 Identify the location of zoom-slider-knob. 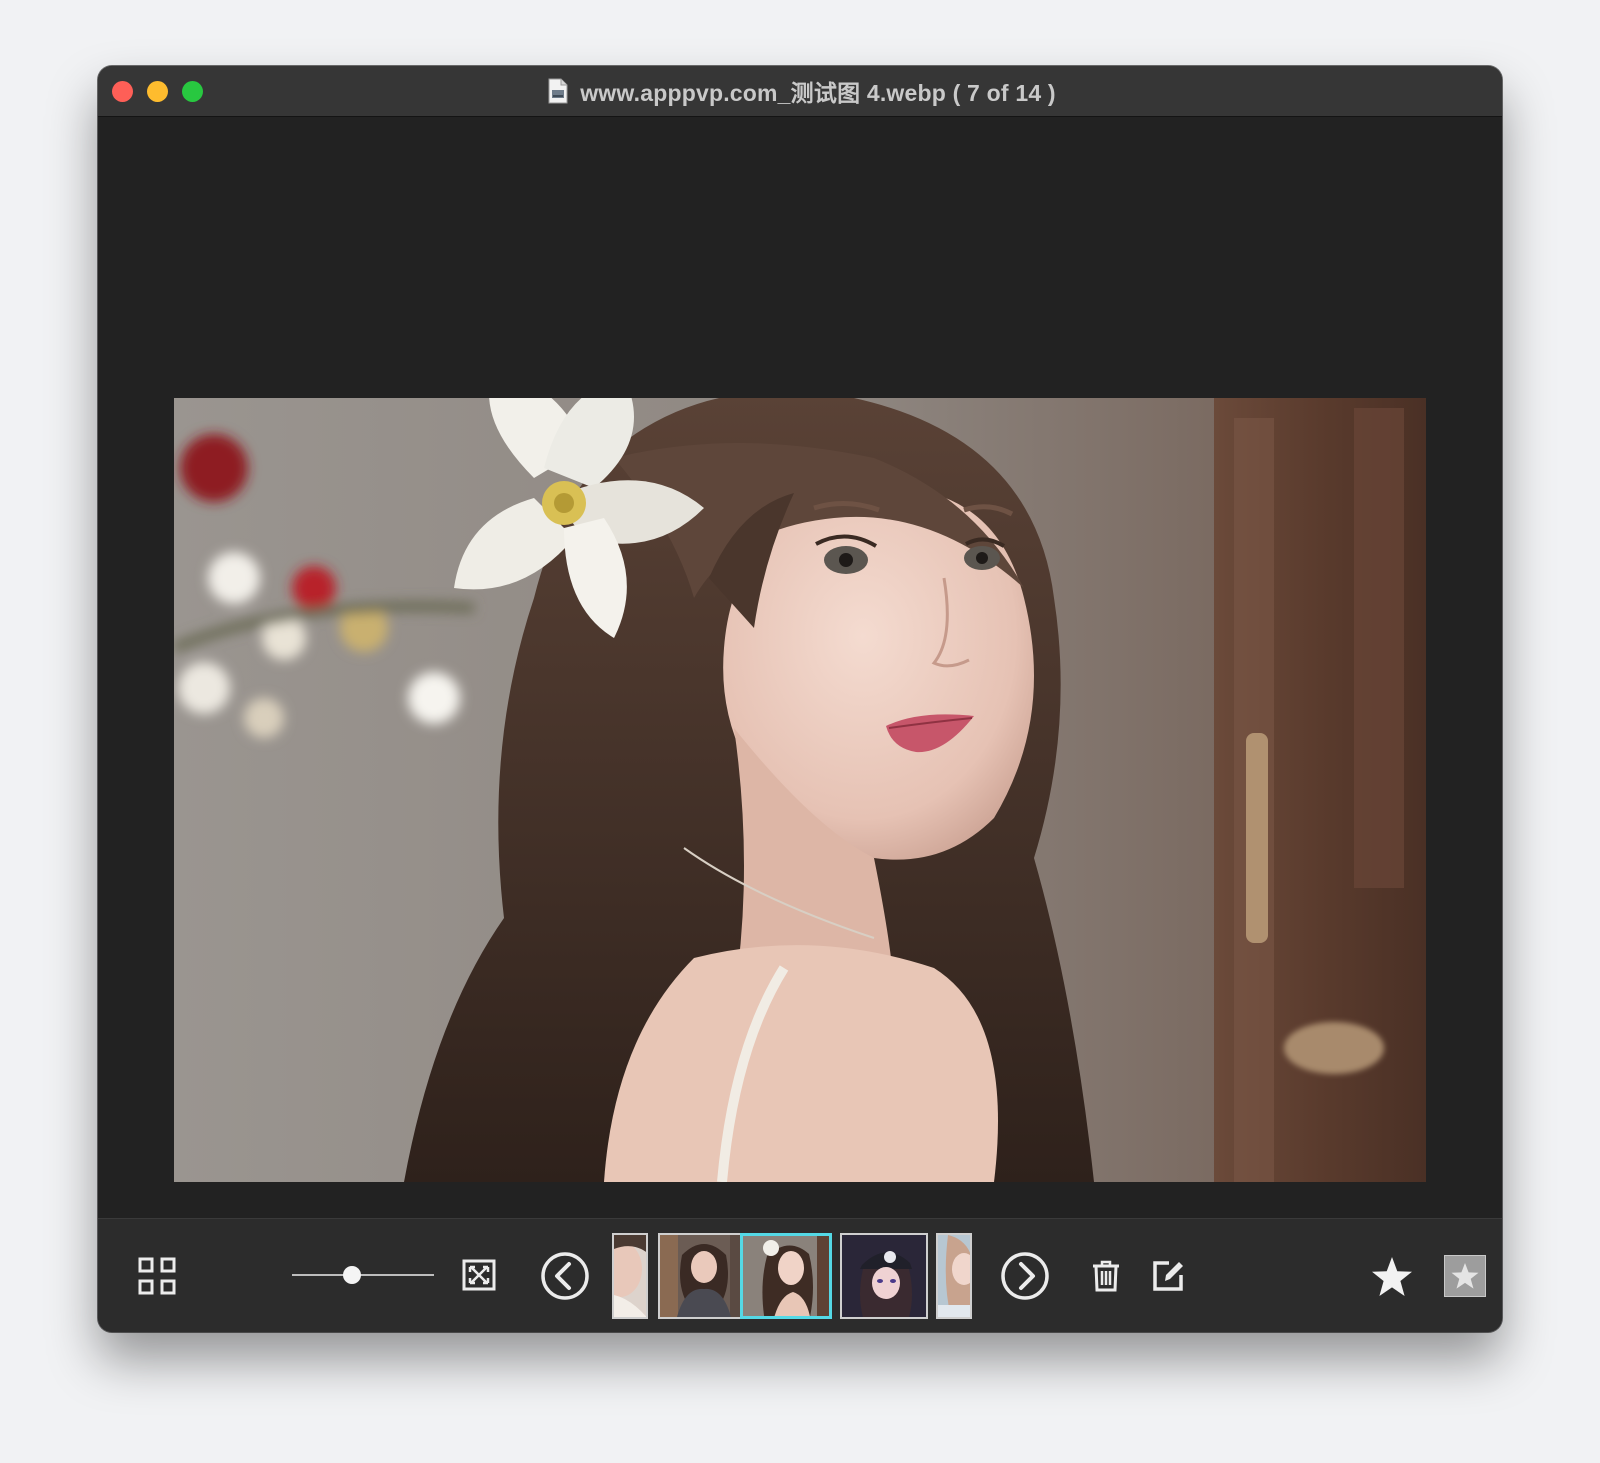
(351, 1275).